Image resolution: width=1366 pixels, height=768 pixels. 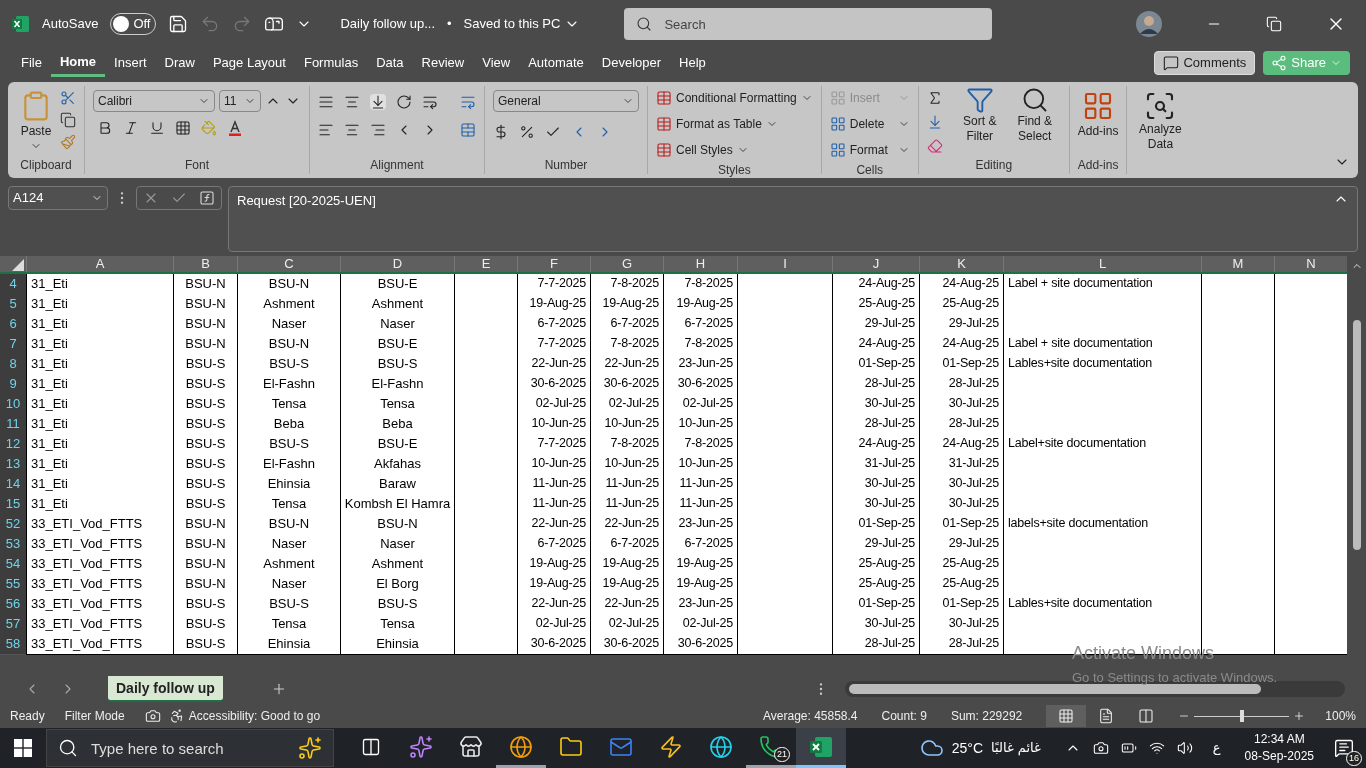 I want to click on column-header: C, so click(x=288, y=264).